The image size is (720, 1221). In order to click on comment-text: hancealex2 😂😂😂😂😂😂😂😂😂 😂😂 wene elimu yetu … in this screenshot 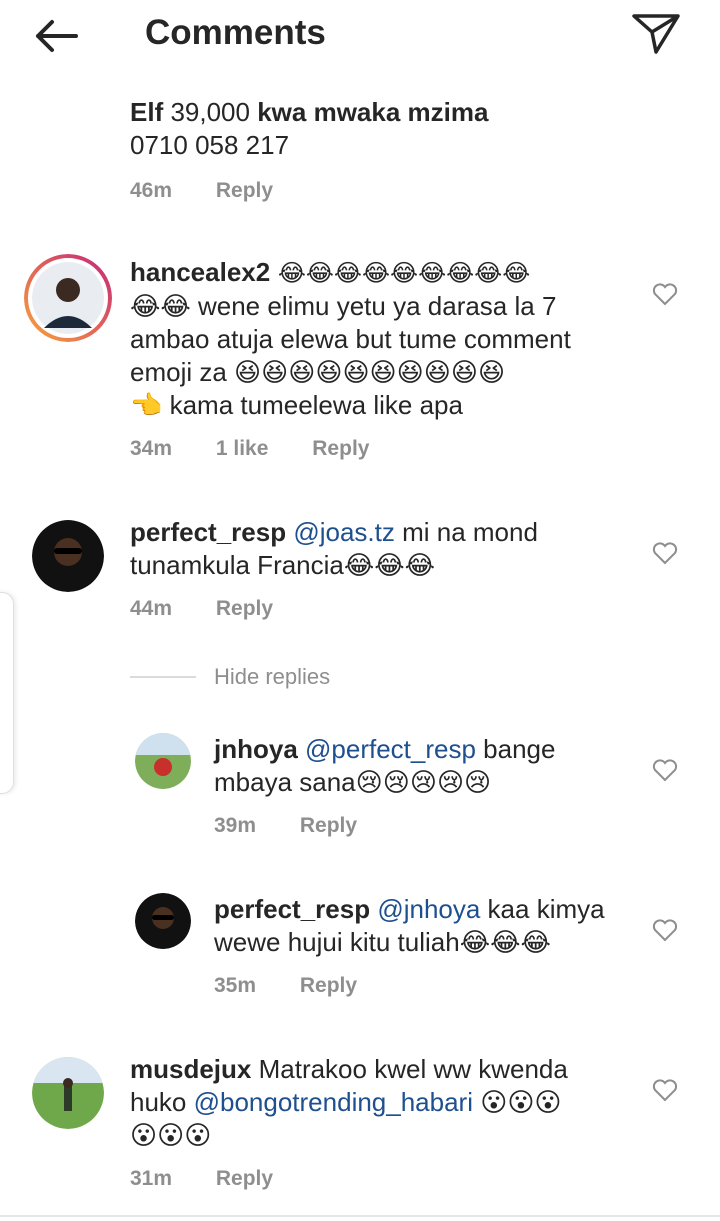, I will do `click(350, 338)`.